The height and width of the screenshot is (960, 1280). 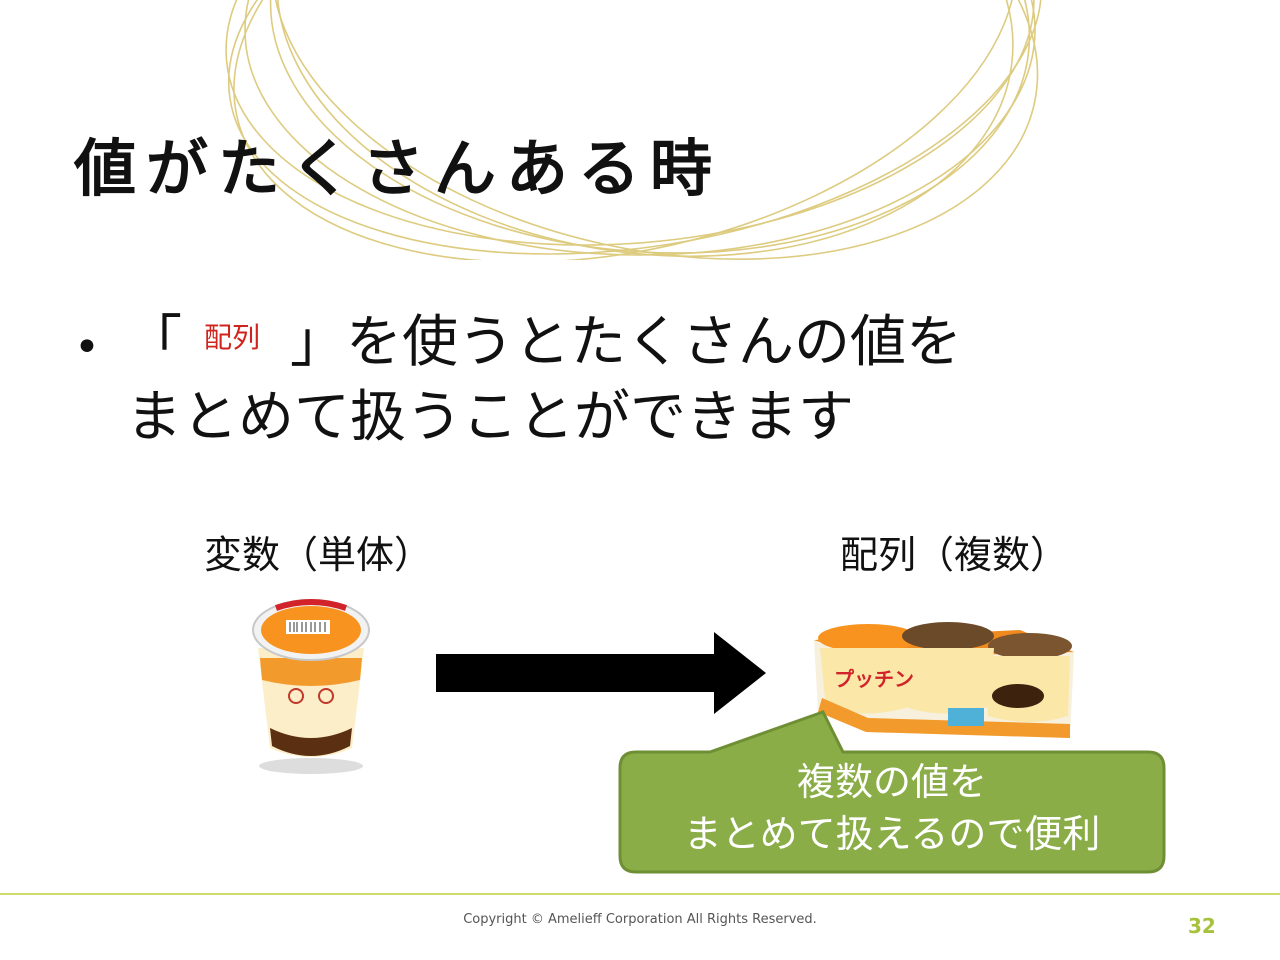 I want to click on open-bracket: 「, so click(x=154, y=342).